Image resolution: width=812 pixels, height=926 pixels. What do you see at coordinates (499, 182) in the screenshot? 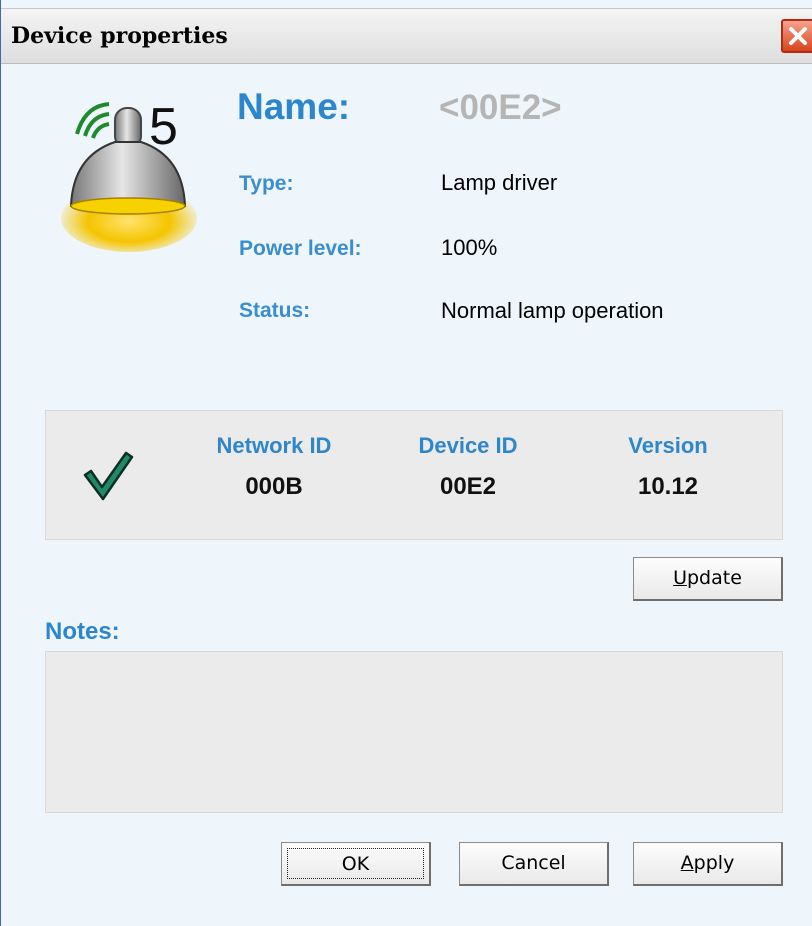
I see `type-value: Lamp driver` at bounding box center [499, 182].